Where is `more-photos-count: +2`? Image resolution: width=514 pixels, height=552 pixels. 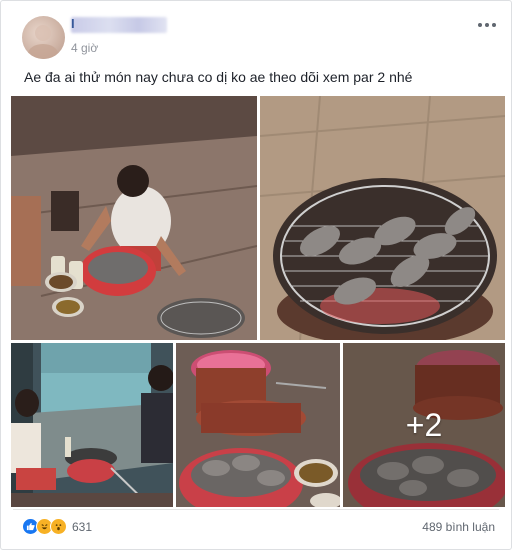
more-photos-count: +2 is located at coordinates (424, 424).